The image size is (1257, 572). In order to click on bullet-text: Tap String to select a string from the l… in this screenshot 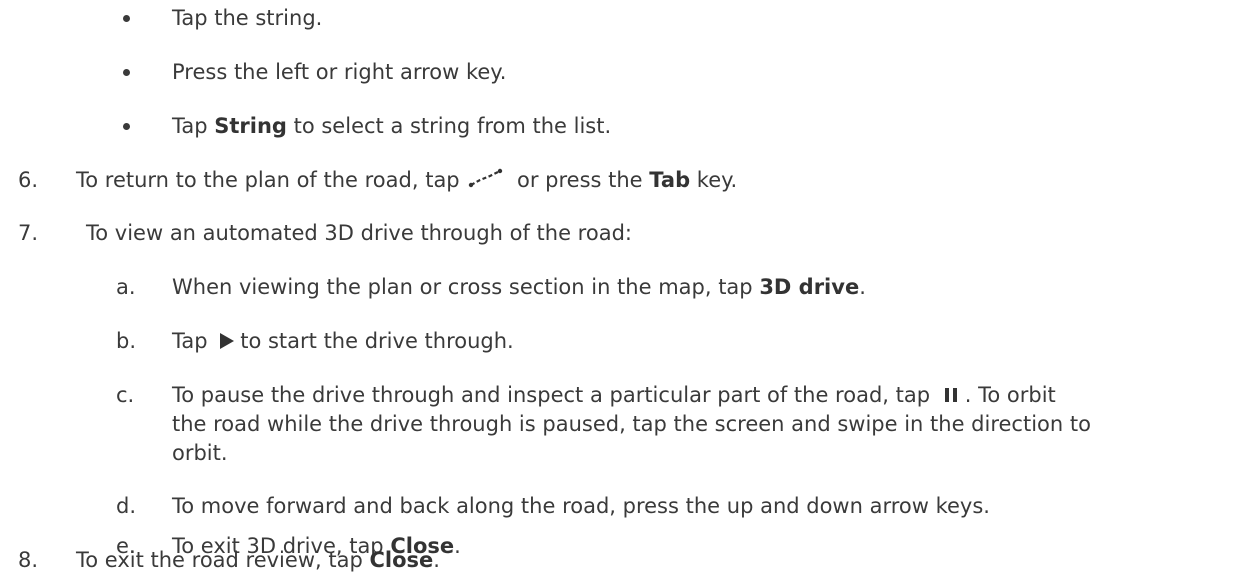, I will do `click(392, 126)`.